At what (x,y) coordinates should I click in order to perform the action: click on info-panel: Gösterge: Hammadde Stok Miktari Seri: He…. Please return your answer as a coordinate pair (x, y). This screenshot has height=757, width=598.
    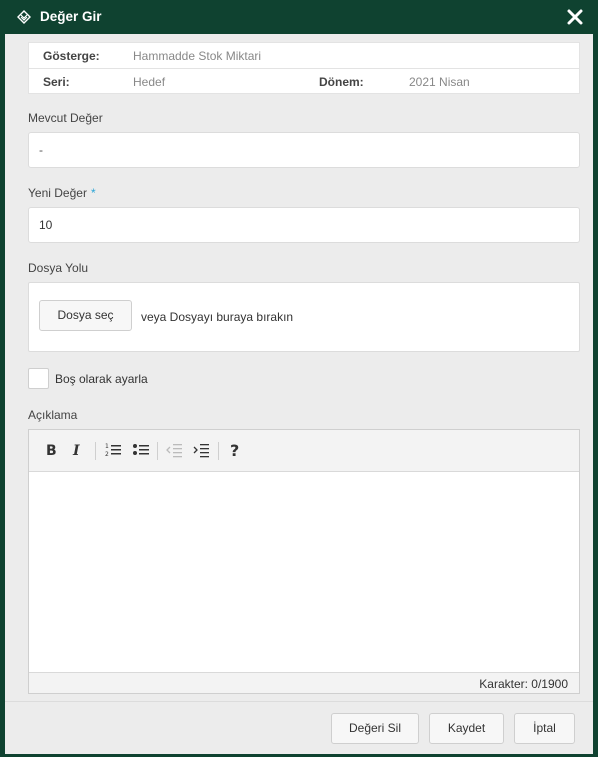
    Looking at the image, I should click on (304, 68).